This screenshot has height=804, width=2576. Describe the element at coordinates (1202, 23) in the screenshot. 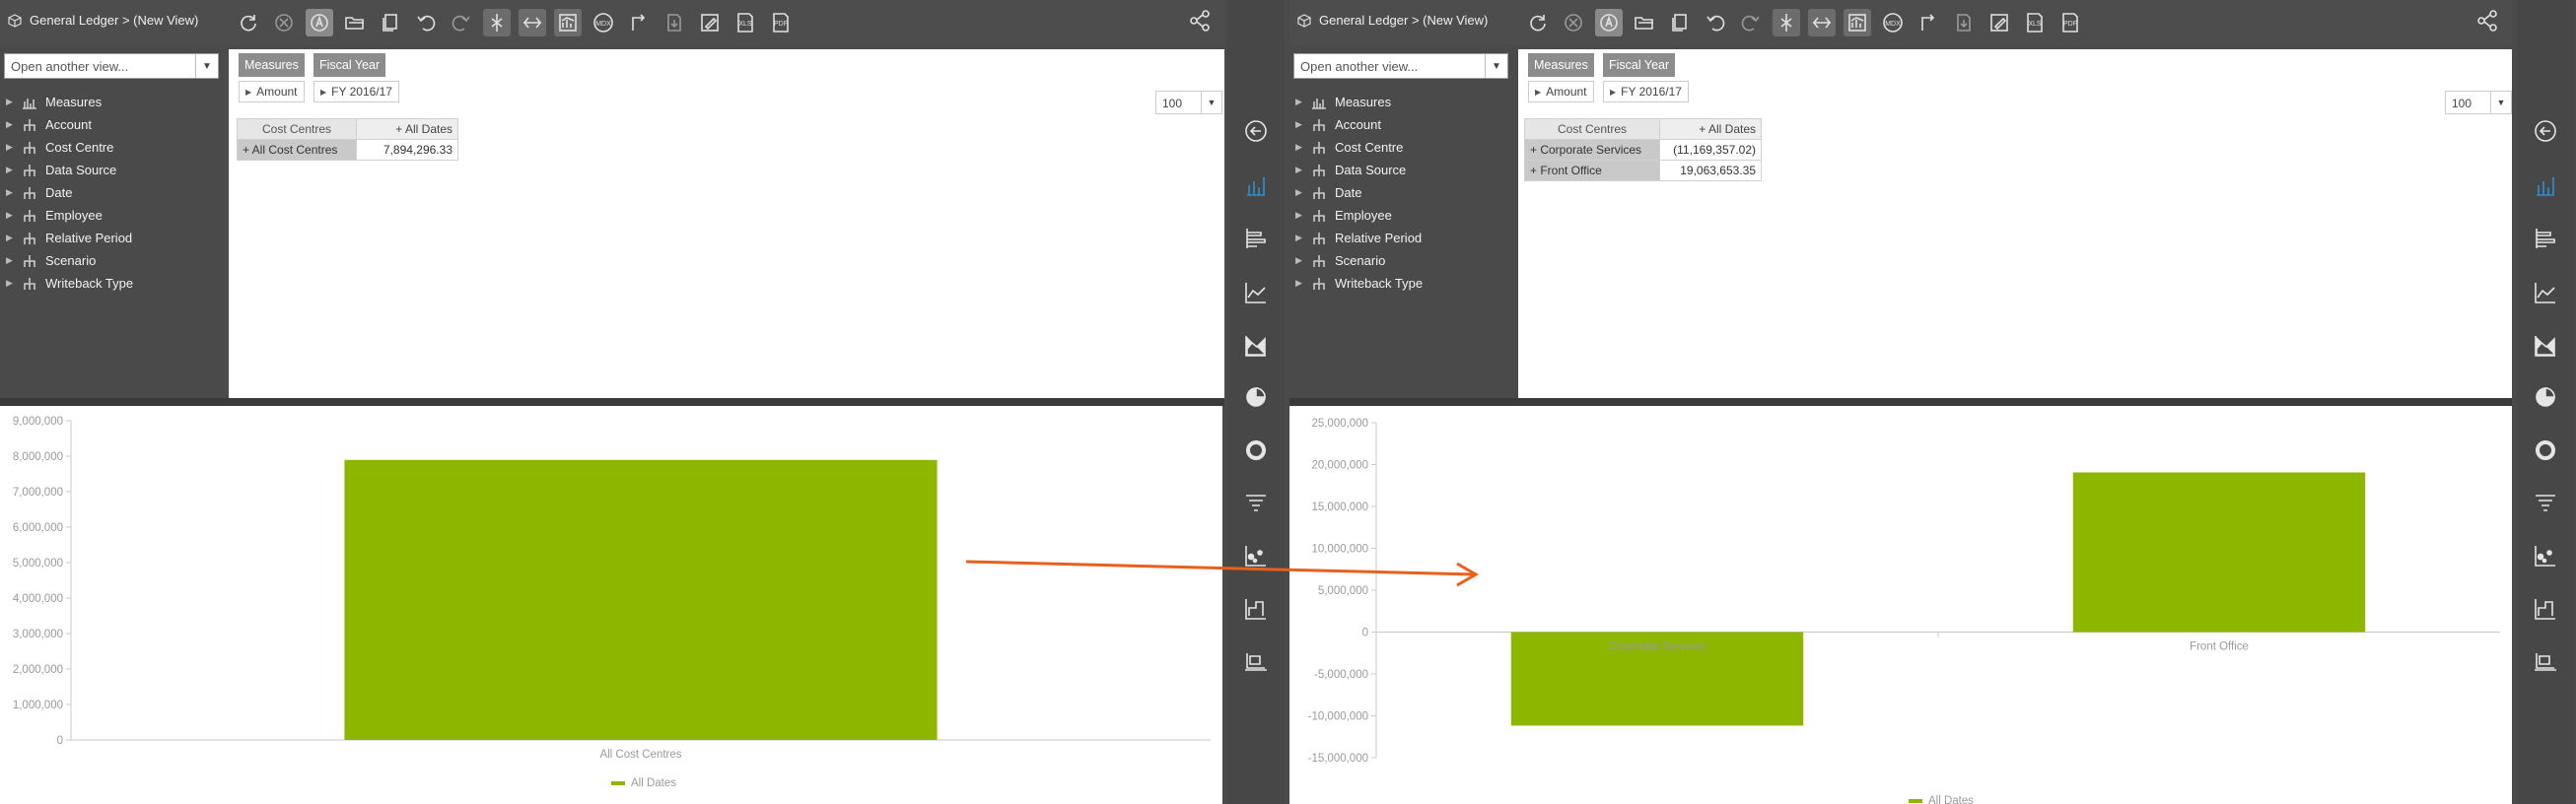

I see `share-icon` at that location.